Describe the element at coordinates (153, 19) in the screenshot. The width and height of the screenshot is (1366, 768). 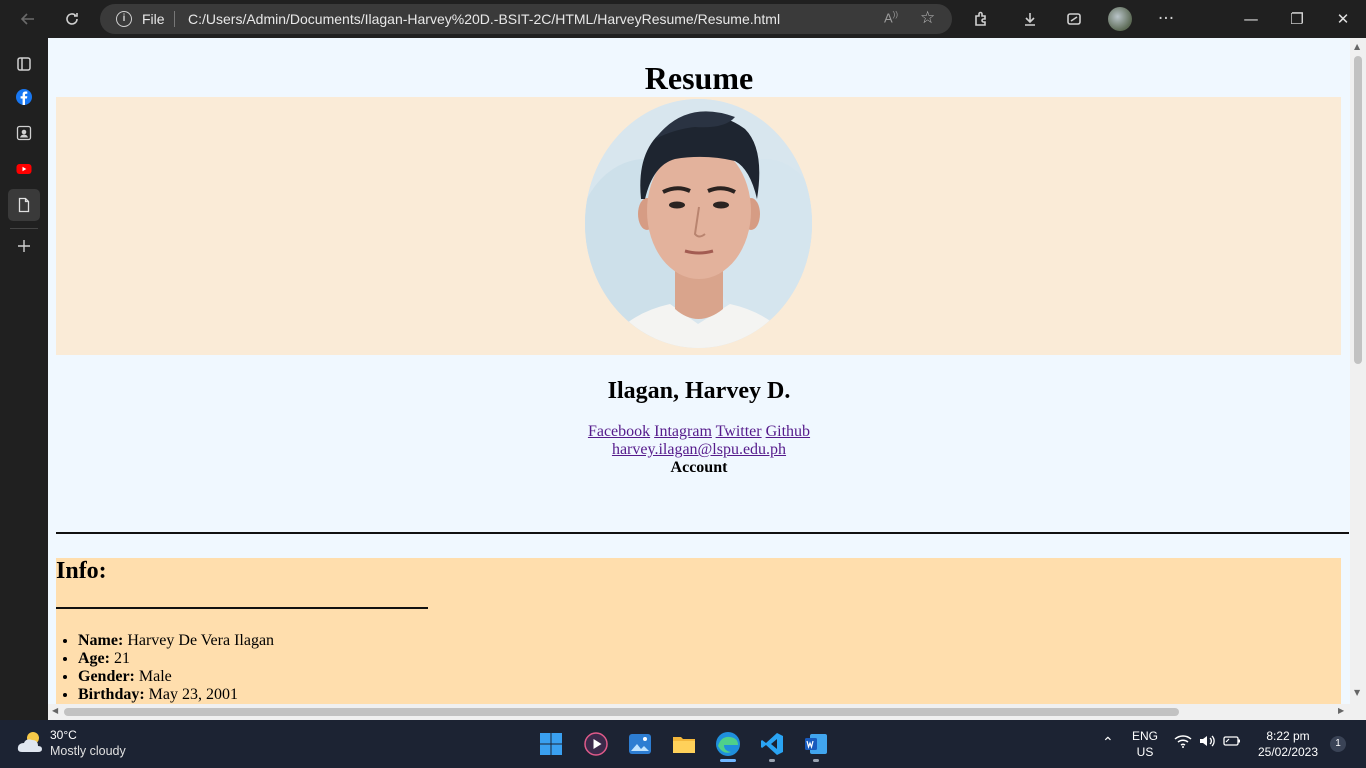
I see `address-scheme: File` at that location.